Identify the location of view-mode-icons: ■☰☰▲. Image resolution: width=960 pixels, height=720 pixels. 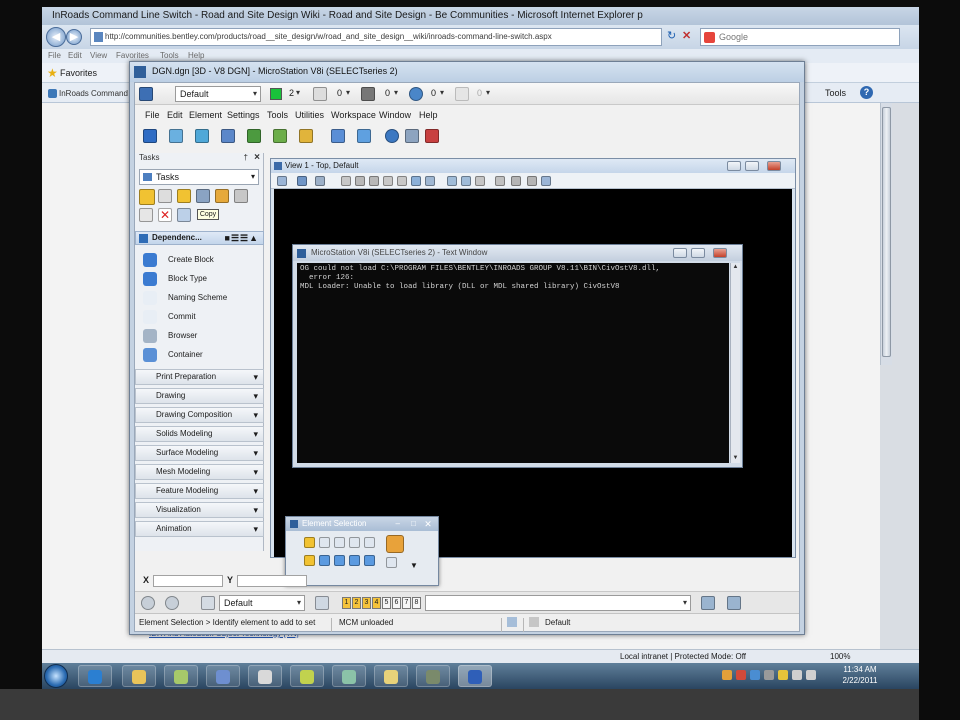
(242, 238).